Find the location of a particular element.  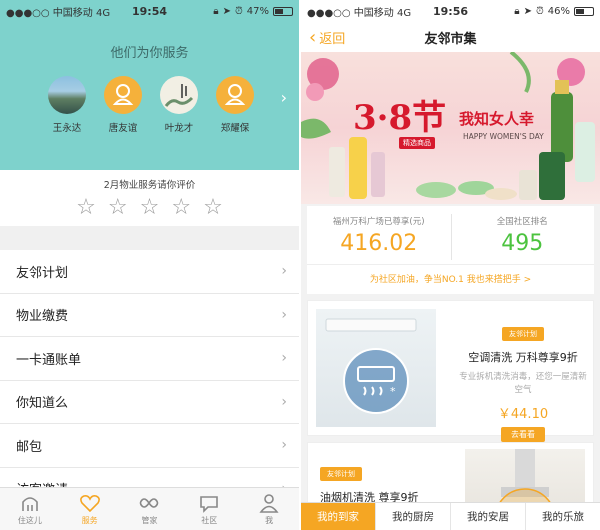

tab-bar: 住这儿 服务 管家 社区 我 is located at coordinates (149, 508).